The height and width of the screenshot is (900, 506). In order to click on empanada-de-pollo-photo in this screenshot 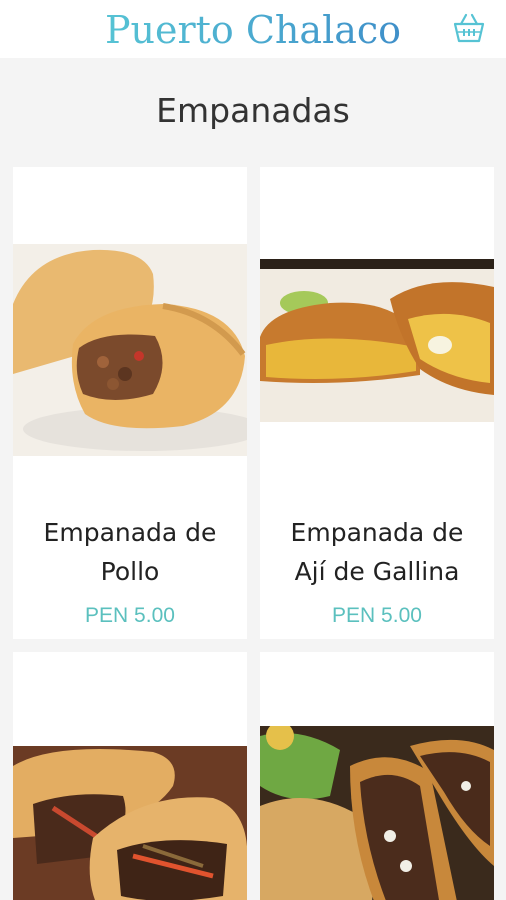, I will do `click(130, 350)`.